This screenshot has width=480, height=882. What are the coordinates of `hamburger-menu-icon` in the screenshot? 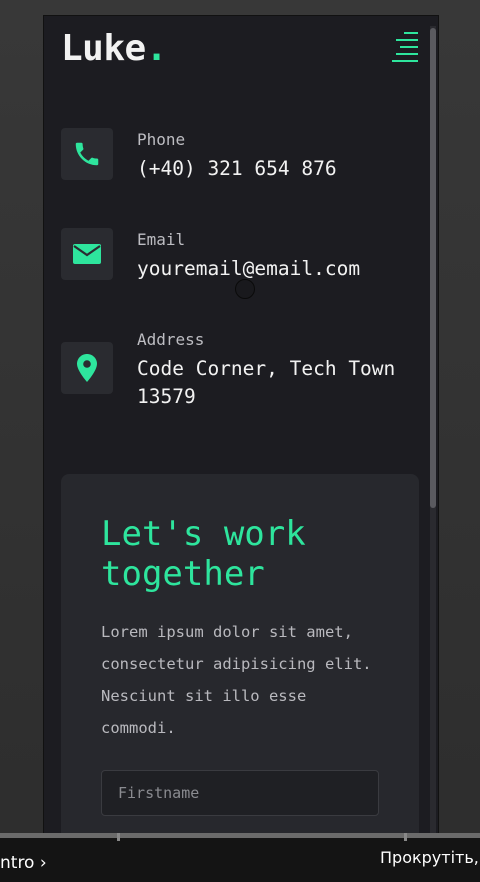 It's located at (405, 47).